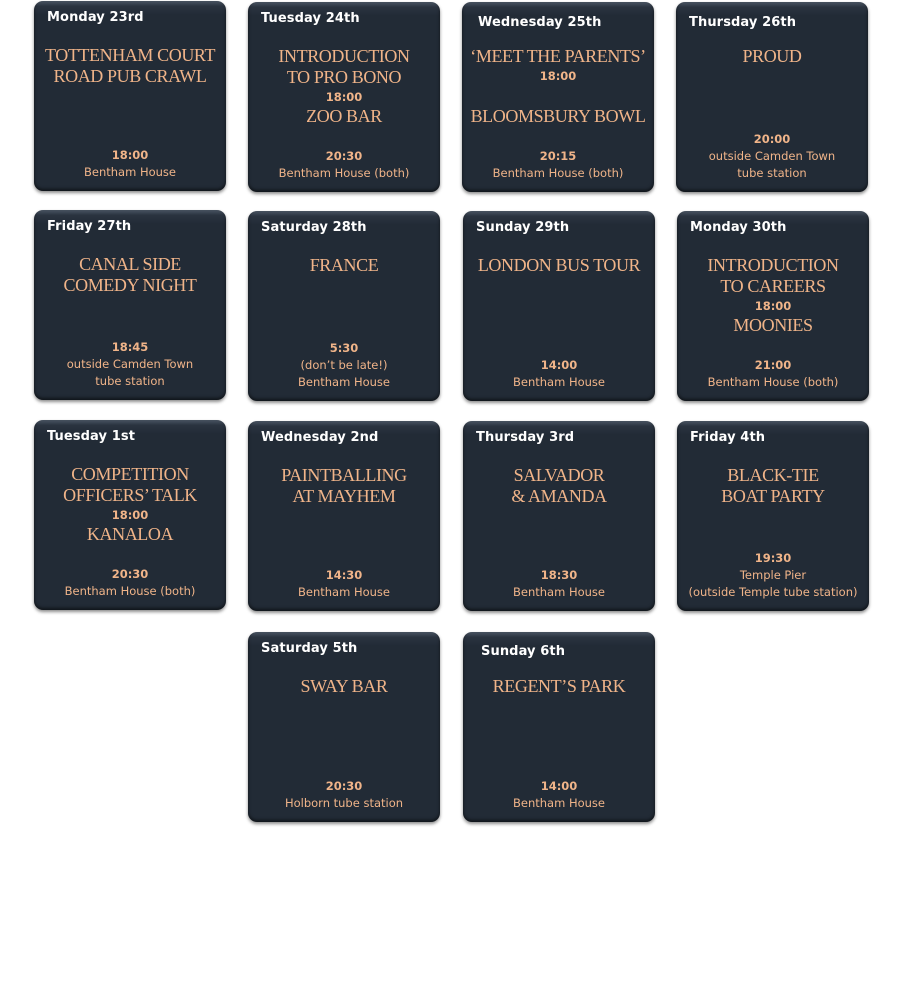 This screenshot has width=900, height=1000. I want to click on event-time: 21:00, so click(773, 365).